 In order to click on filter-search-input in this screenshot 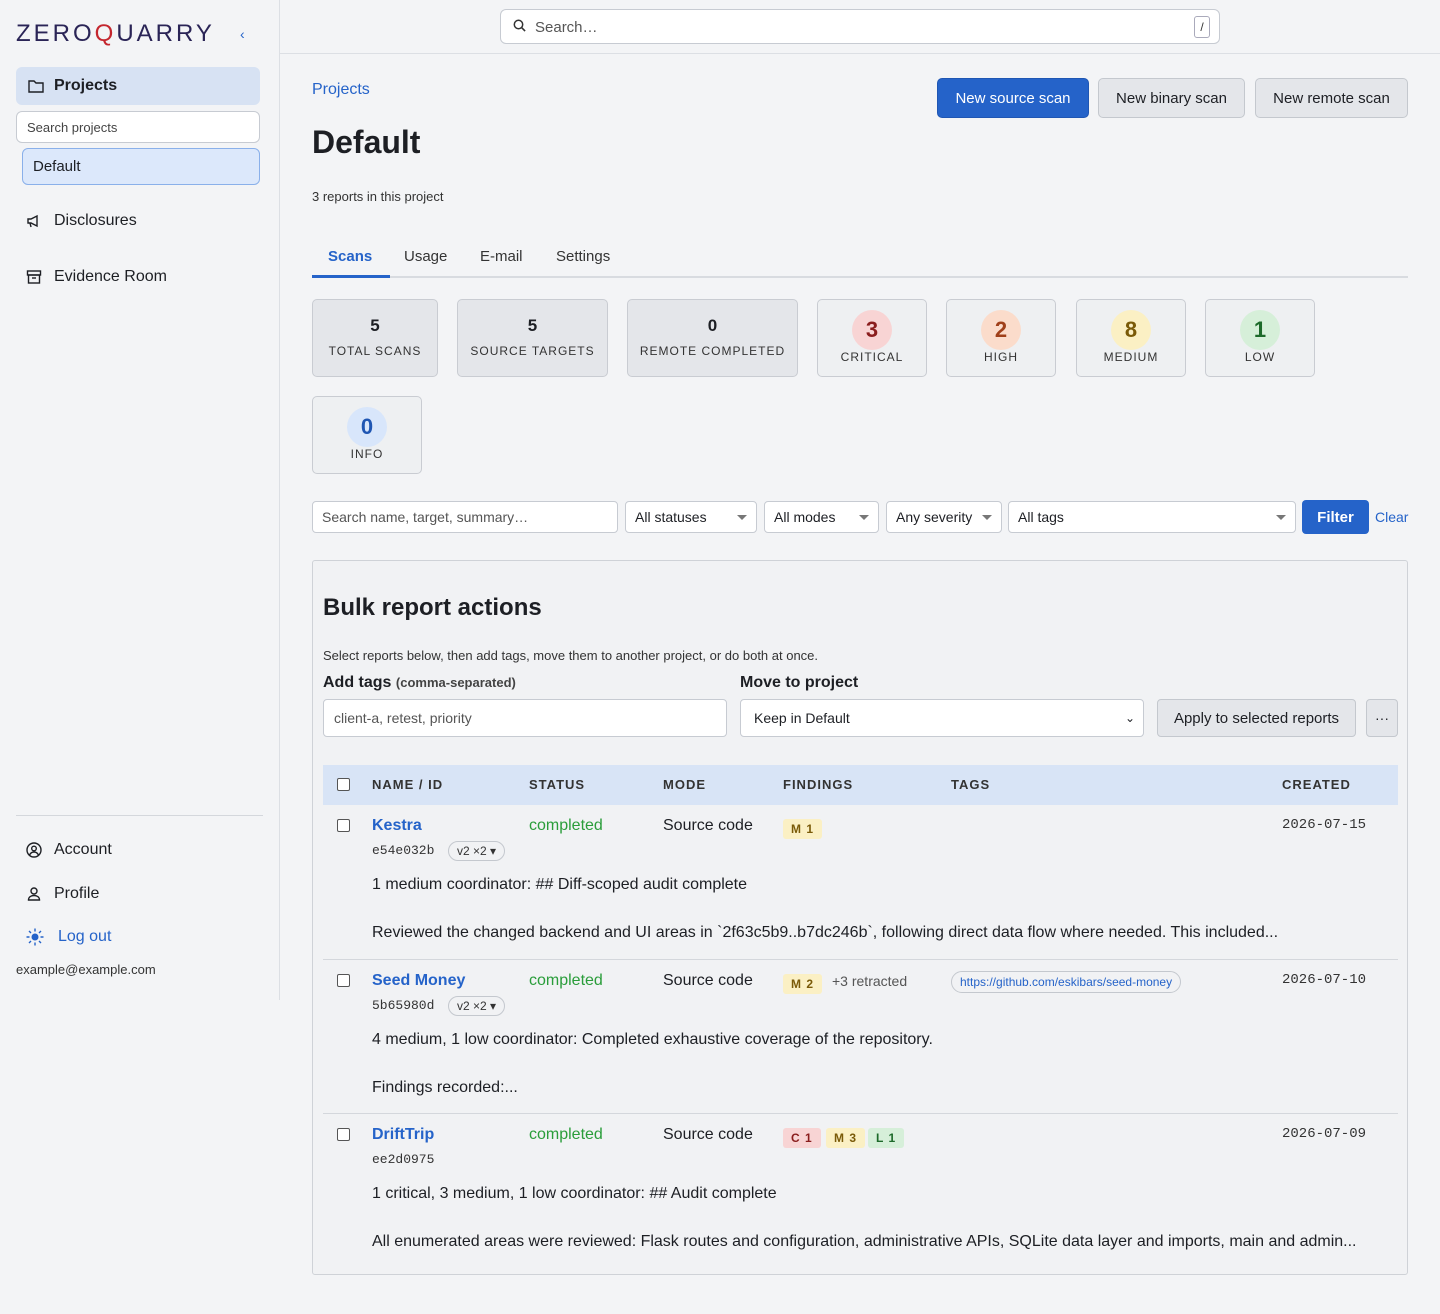, I will do `click(465, 517)`.